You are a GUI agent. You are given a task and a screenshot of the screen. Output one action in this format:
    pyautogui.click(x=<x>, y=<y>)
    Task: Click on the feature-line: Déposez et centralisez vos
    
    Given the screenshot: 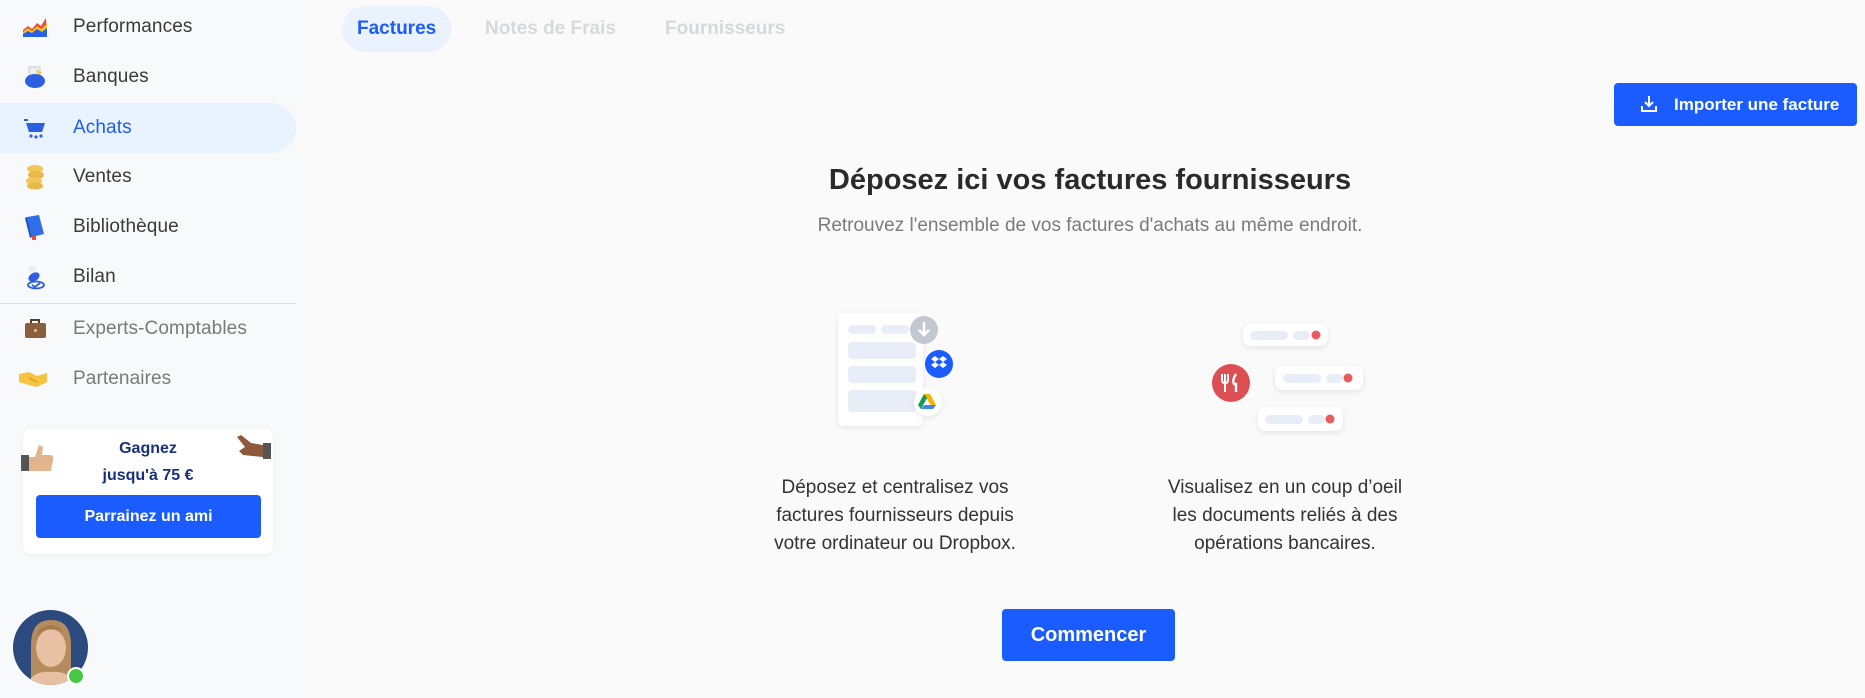 What is the action you would take?
    pyautogui.click(x=895, y=487)
    